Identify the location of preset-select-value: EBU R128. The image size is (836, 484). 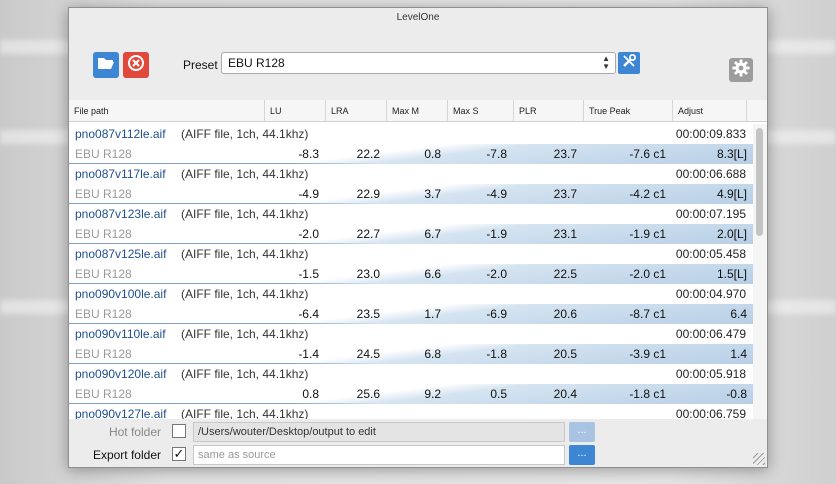
(256, 63).